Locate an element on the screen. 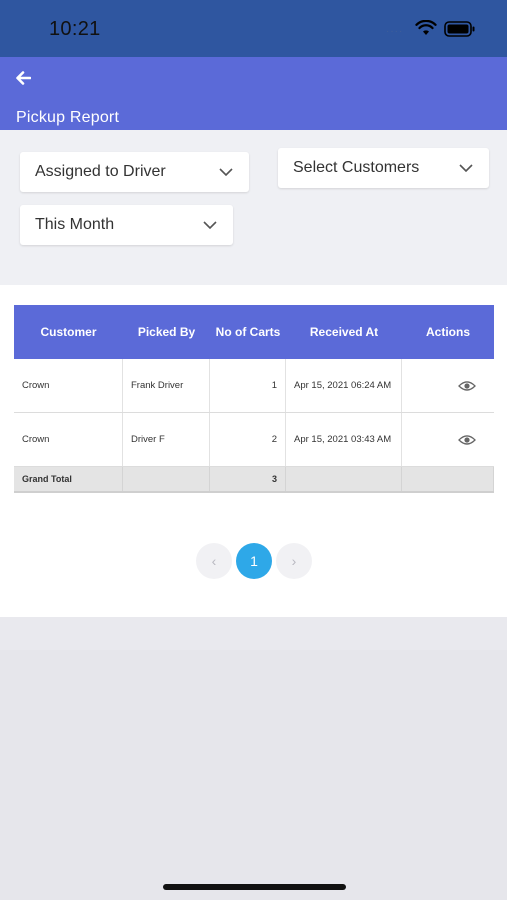 This screenshot has width=507, height=900. status-time: 10:21 is located at coordinates (75, 29).